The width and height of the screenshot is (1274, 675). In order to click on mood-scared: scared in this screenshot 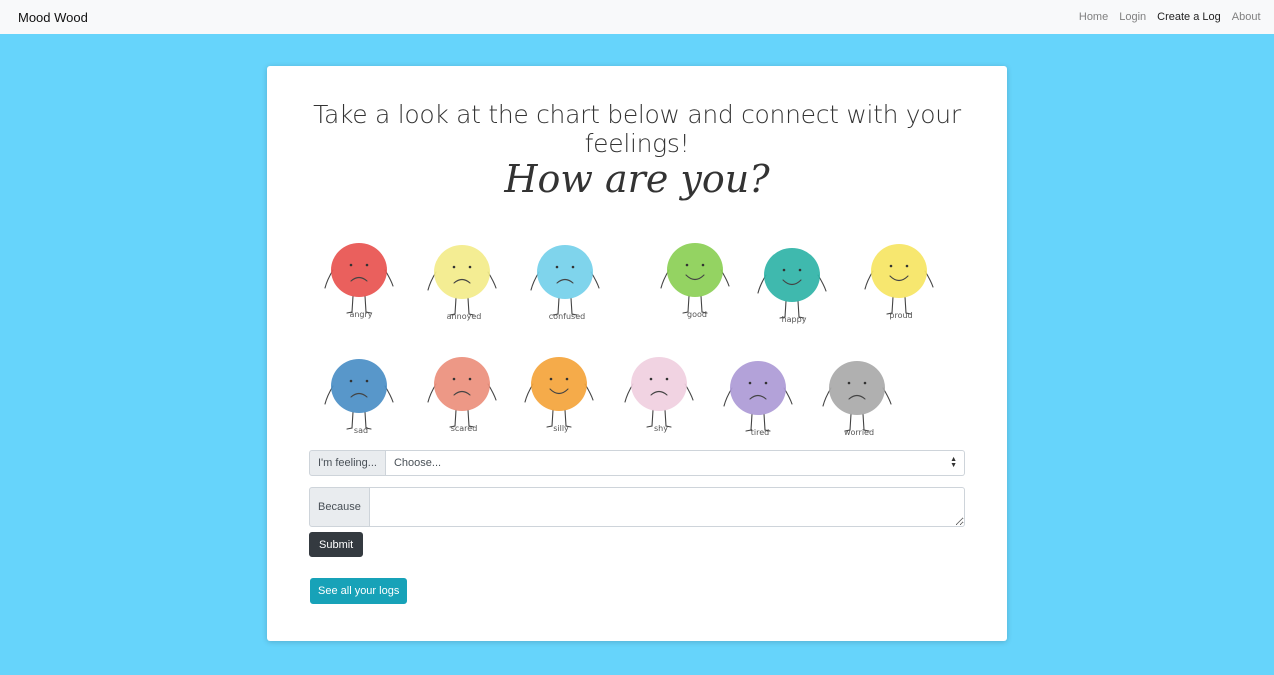, I will do `click(462, 395)`.